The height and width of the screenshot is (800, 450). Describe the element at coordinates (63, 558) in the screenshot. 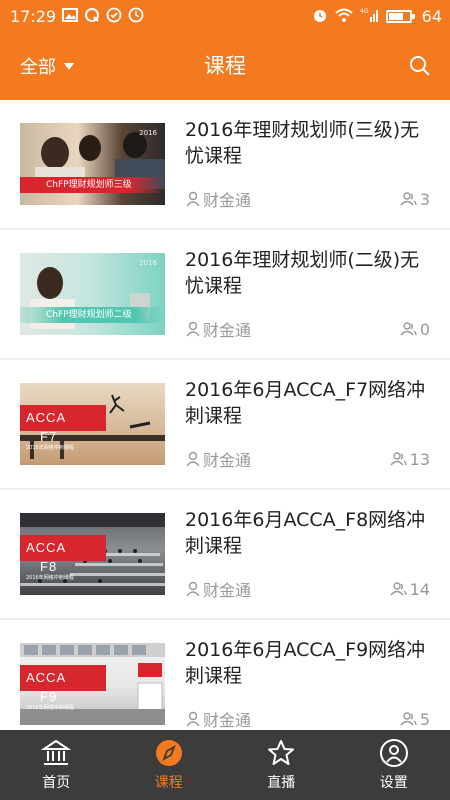

I see `thumb-tag: ACCA F8 2016年网络冲刺课程` at that location.